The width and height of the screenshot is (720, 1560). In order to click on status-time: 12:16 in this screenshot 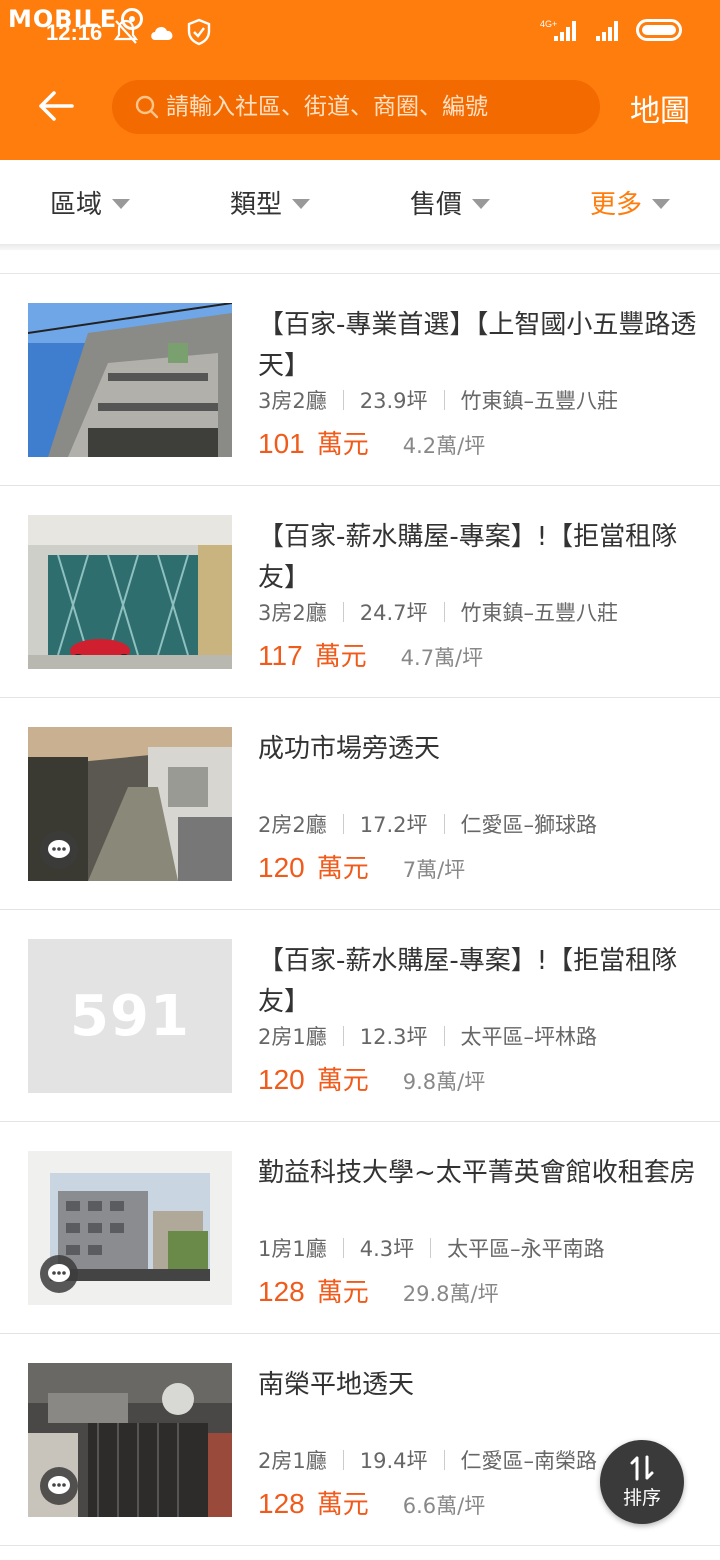, I will do `click(74, 32)`.